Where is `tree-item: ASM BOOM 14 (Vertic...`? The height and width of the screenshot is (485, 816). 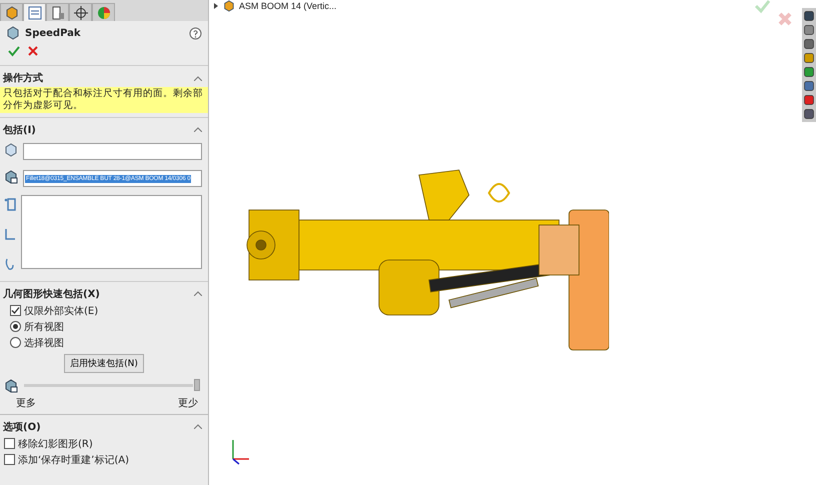
tree-item: ASM BOOM 14 (Vertic... is located at coordinates (288, 6).